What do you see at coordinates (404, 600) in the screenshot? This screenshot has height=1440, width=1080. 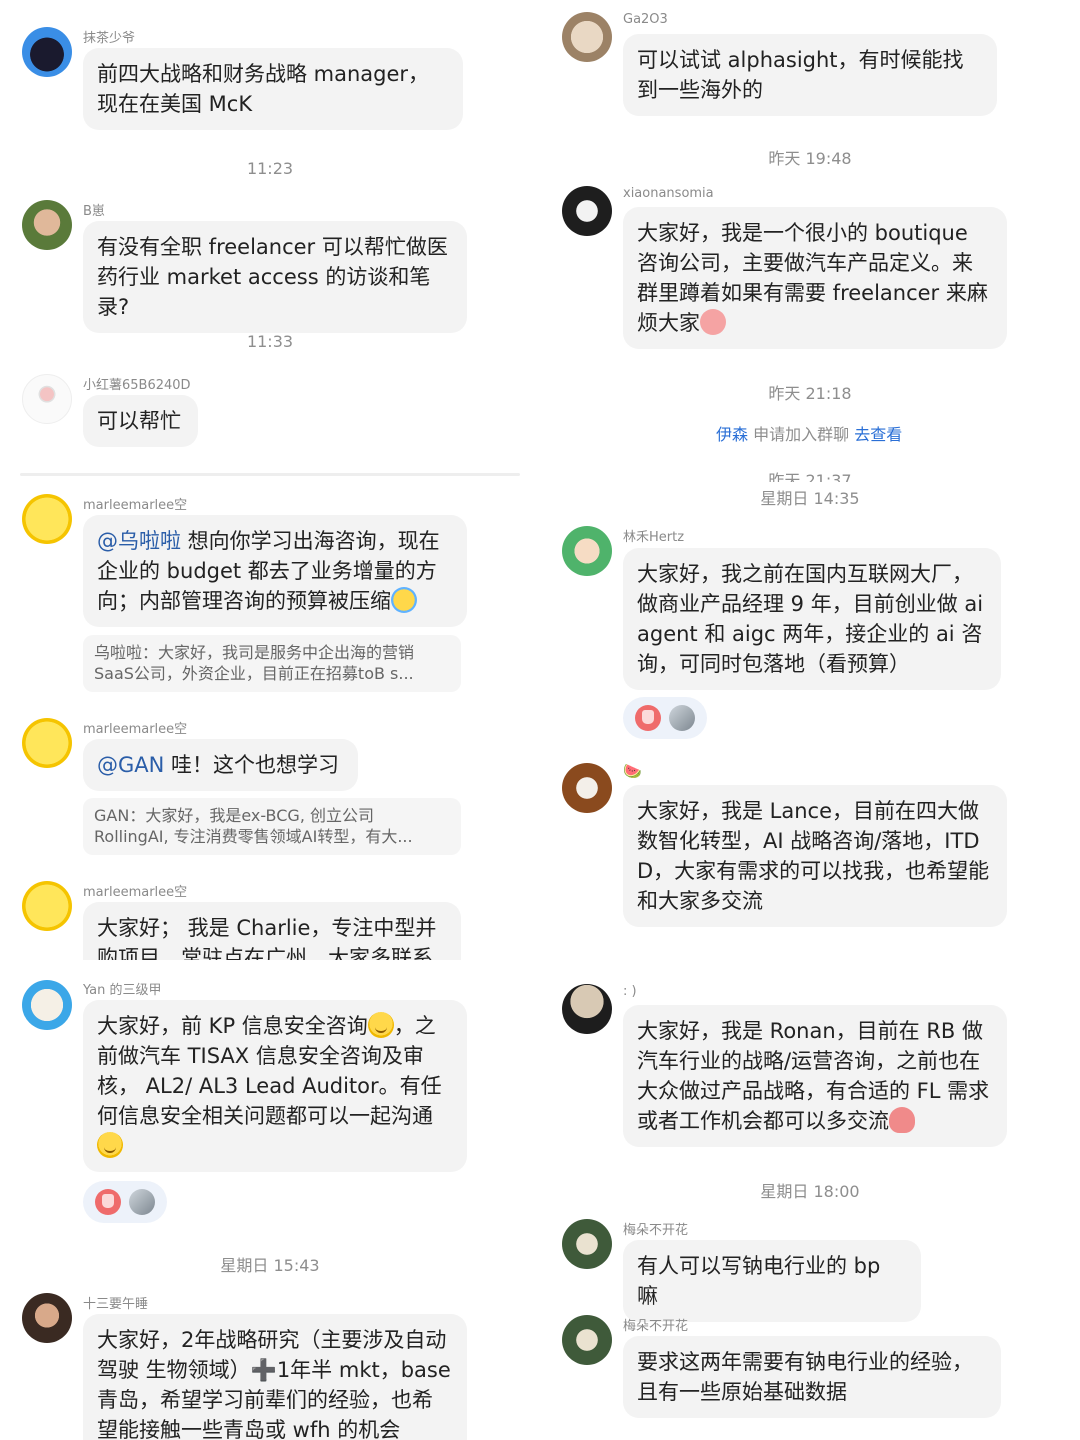 I see `crying-emoji-icon` at bounding box center [404, 600].